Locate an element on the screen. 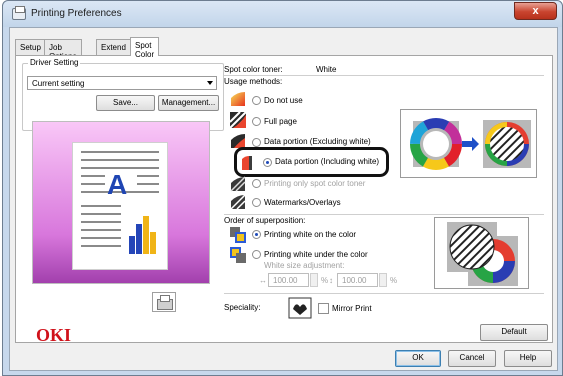 The width and height of the screenshot is (563, 376). ok-button: OK is located at coordinates (418, 358).